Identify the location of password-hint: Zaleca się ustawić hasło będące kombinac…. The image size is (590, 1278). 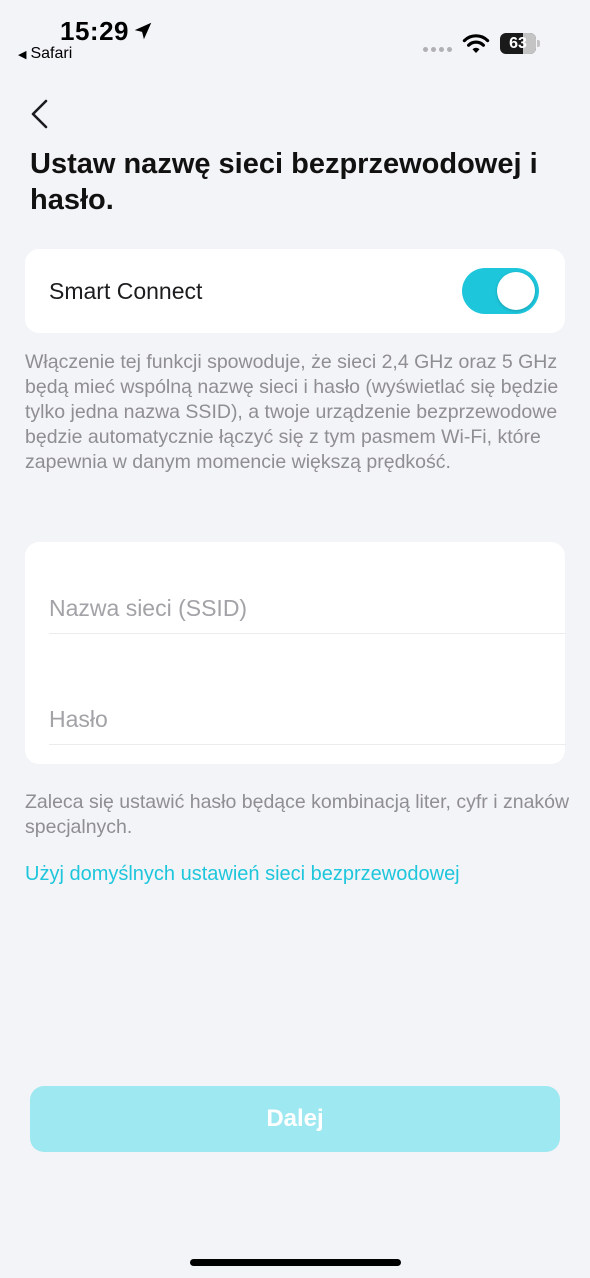
(297, 814).